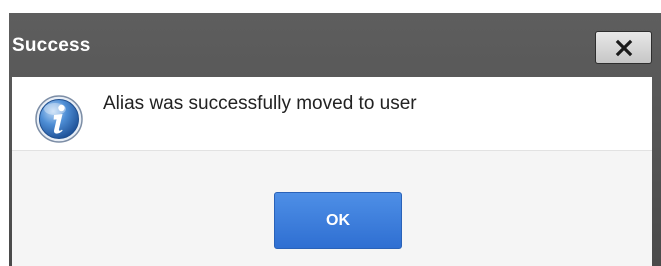 Image resolution: width=661 pixels, height=266 pixels. What do you see at coordinates (51, 45) in the screenshot?
I see `dialog-title: Success` at bounding box center [51, 45].